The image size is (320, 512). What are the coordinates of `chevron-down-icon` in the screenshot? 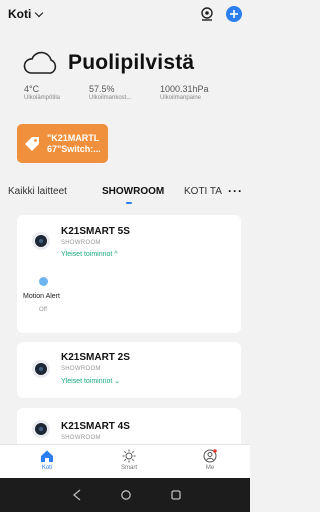 It's located at (39, 12).